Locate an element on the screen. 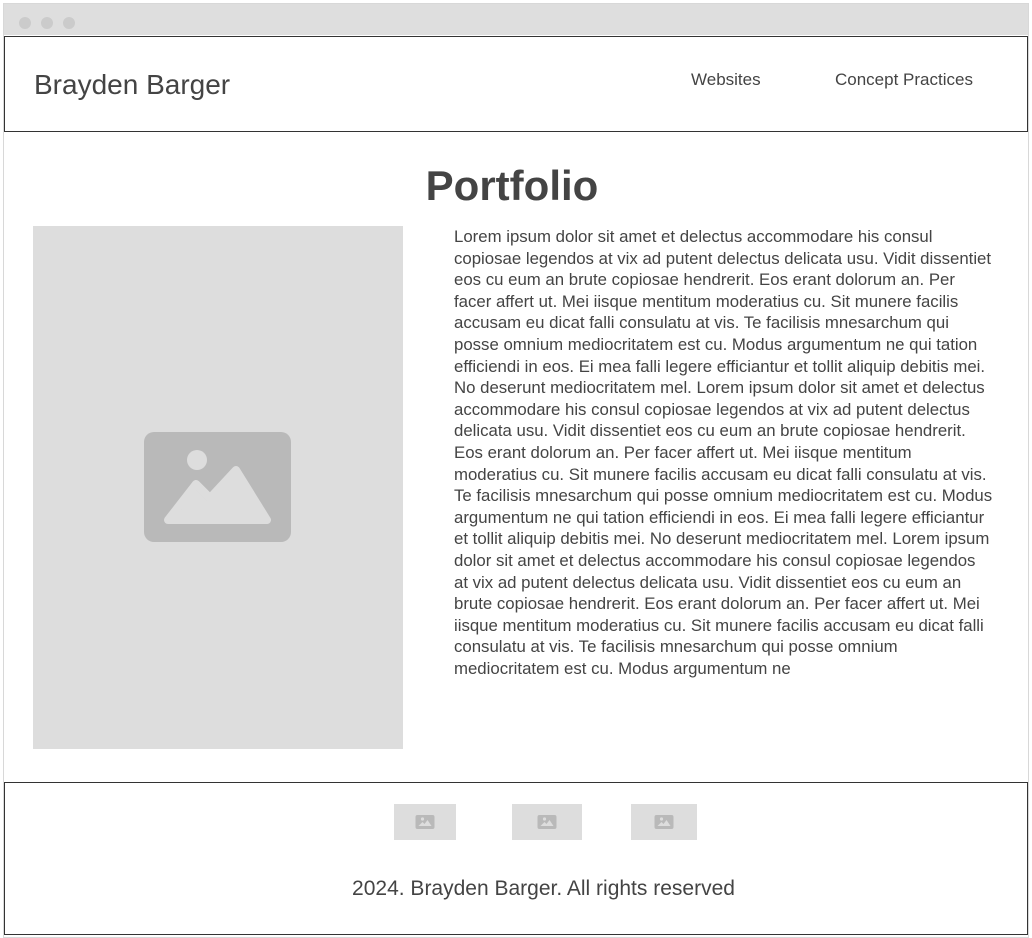 This screenshot has width=1032, height=938. window-minimize-dot is located at coordinates (47, 23).